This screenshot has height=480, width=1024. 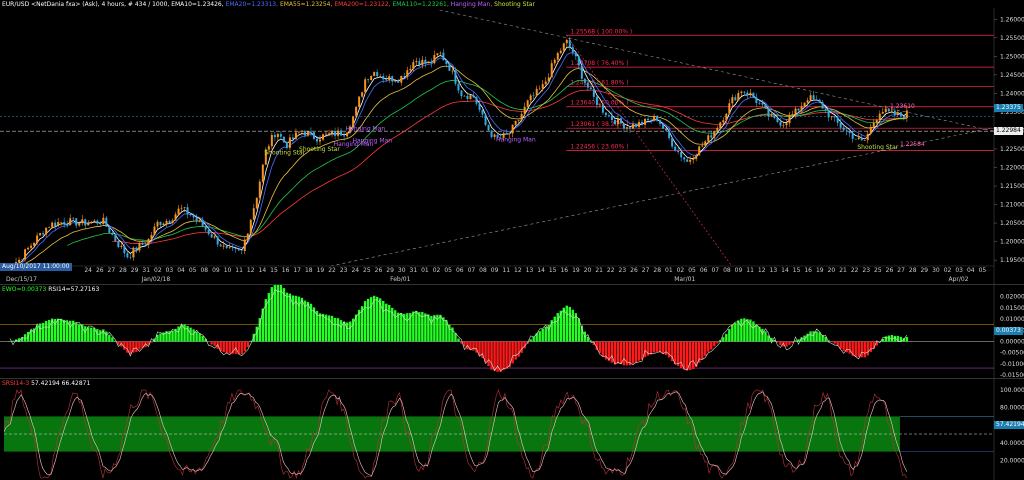 I want to click on day-tick-label: 31, so click(x=146, y=270).